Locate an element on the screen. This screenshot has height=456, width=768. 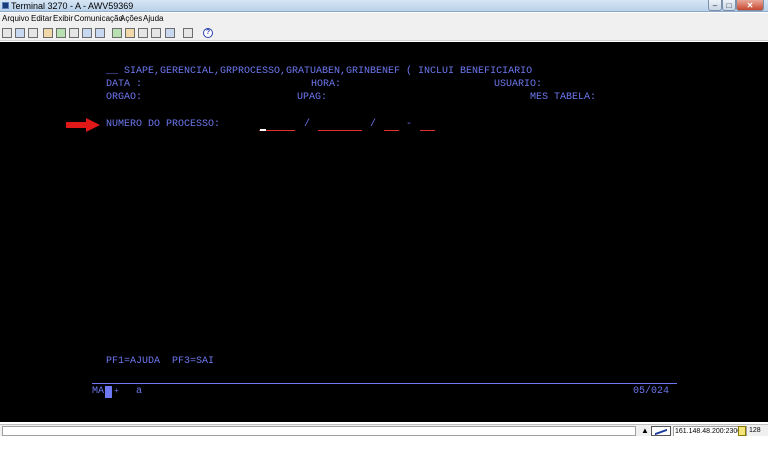
oia-a: a is located at coordinates (139, 391).